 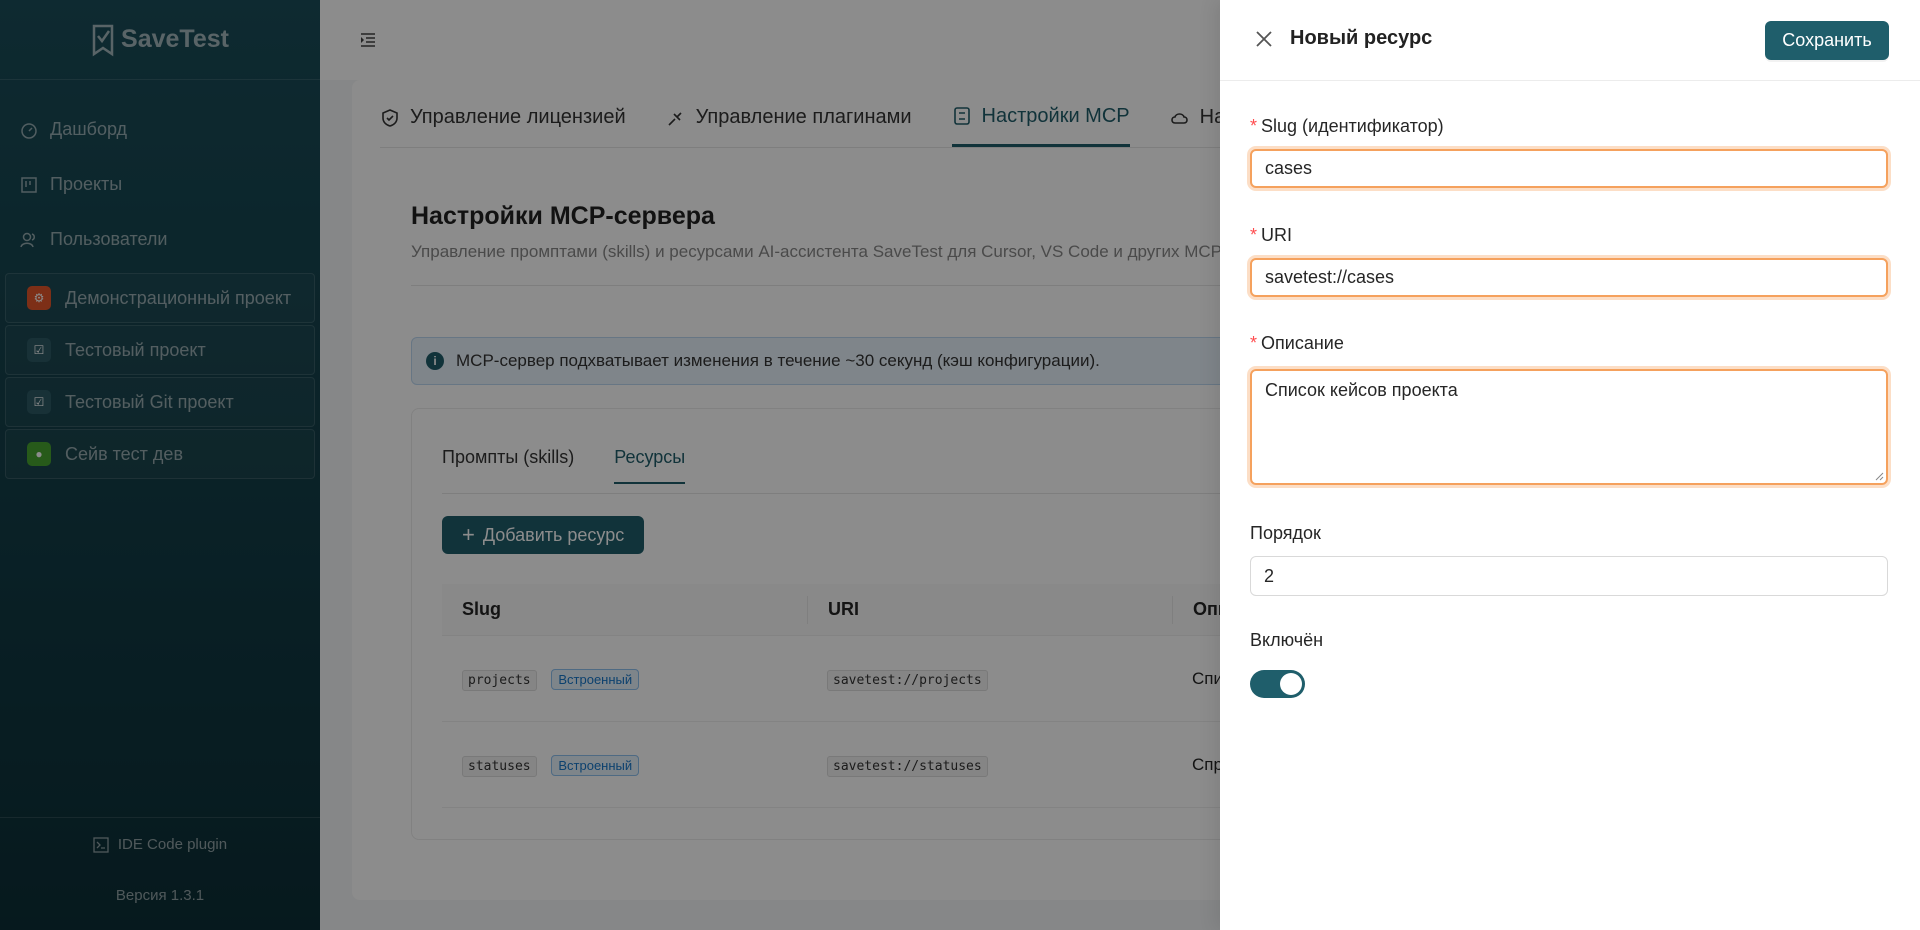 What do you see at coordinates (1352, 126) in the screenshot?
I see `slug-label-text: Slug (идентификатор)` at bounding box center [1352, 126].